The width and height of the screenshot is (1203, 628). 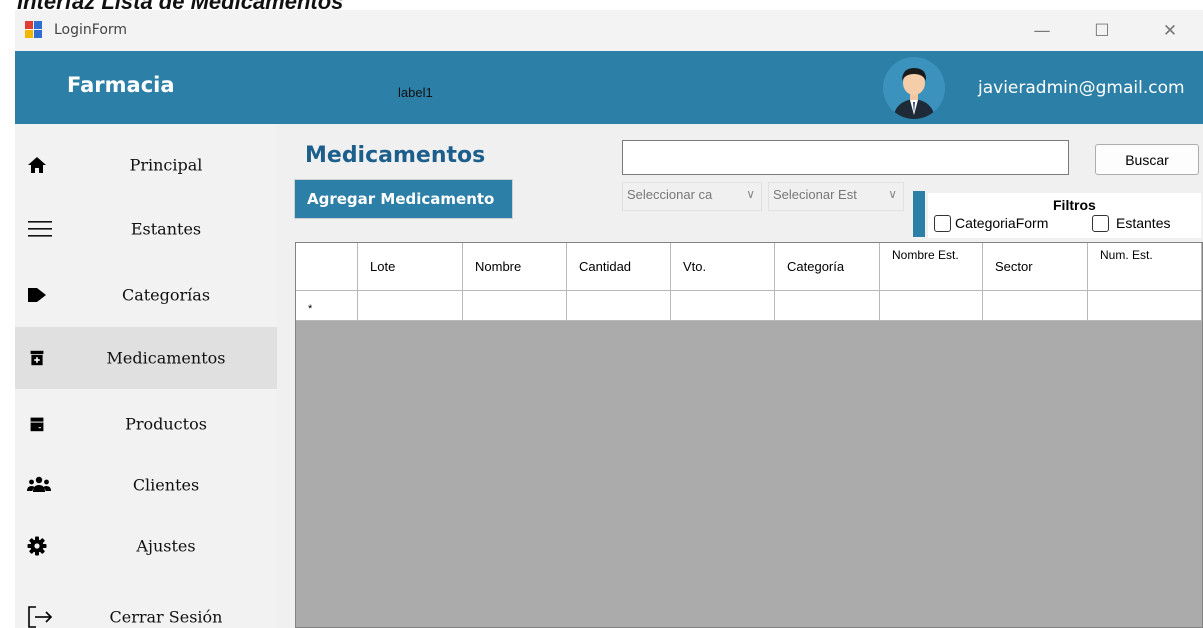 I want to click on column-header: Sector, so click(x=1035, y=267).